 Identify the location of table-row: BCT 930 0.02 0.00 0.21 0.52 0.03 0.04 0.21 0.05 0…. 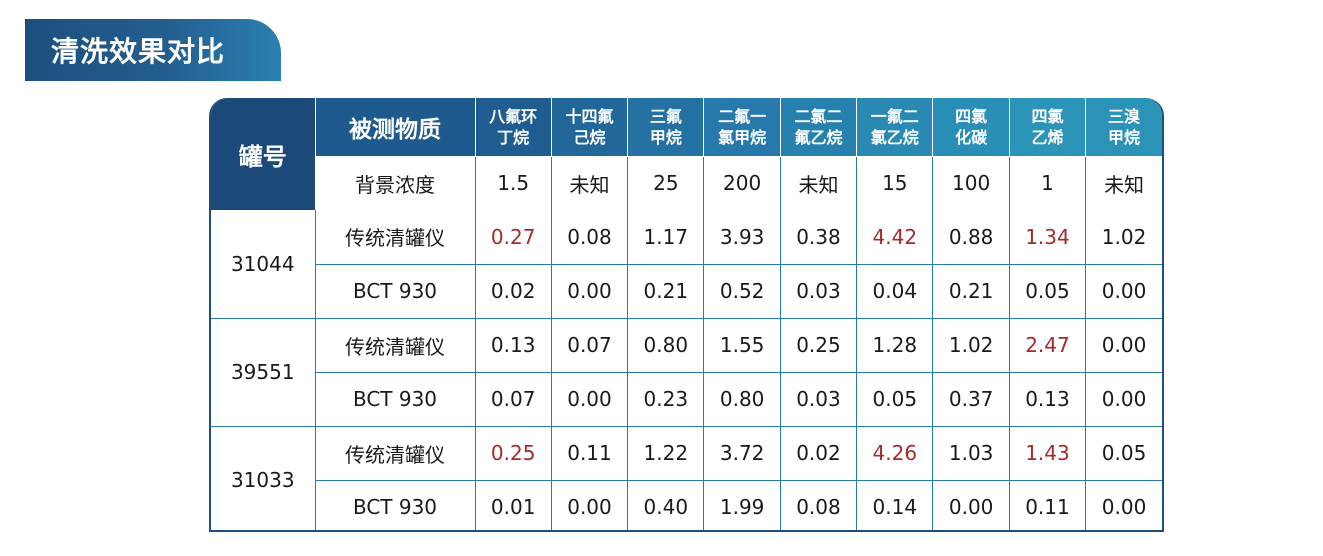
(686, 291).